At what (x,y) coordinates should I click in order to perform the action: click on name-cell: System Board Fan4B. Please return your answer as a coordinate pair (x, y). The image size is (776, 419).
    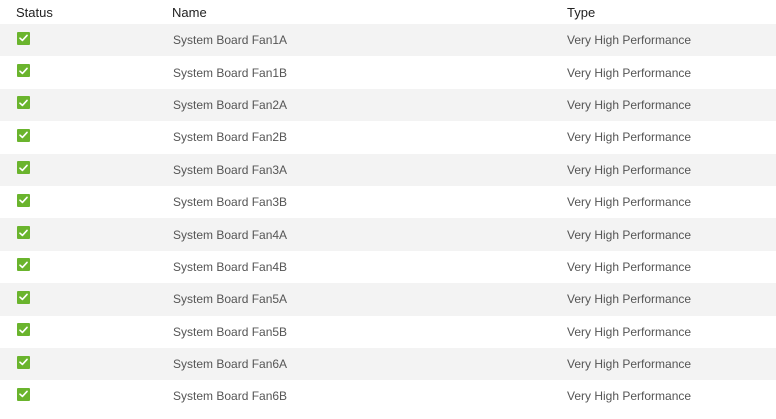
    Looking at the image, I should click on (230, 266).